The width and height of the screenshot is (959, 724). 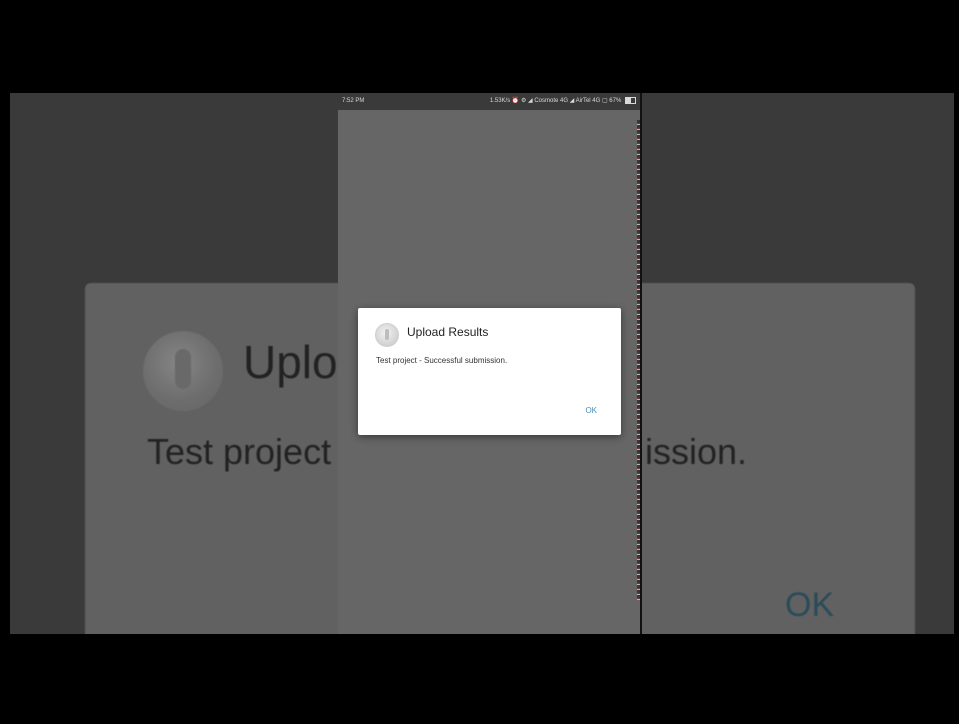 What do you see at coordinates (638, 360) in the screenshot?
I see `edge-artifact` at bounding box center [638, 360].